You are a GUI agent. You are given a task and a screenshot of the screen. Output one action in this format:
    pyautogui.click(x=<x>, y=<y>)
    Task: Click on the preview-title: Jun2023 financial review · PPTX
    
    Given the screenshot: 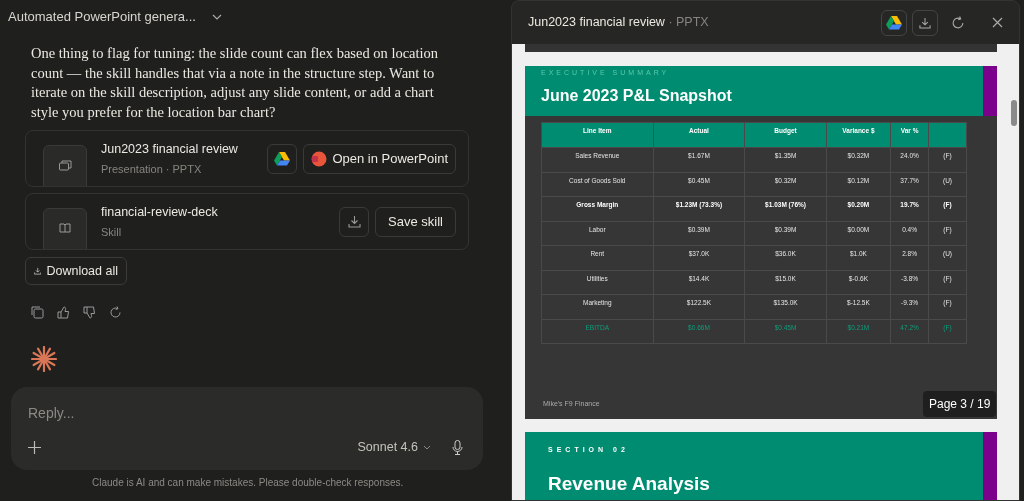 What is the action you would take?
    pyautogui.click(x=618, y=23)
    